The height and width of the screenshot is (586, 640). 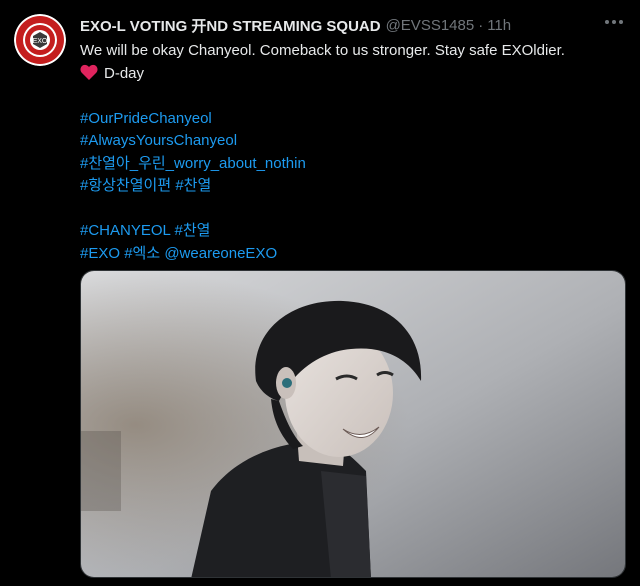 What do you see at coordinates (124, 73) in the screenshot?
I see `d-day-text: D-day` at bounding box center [124, 73].